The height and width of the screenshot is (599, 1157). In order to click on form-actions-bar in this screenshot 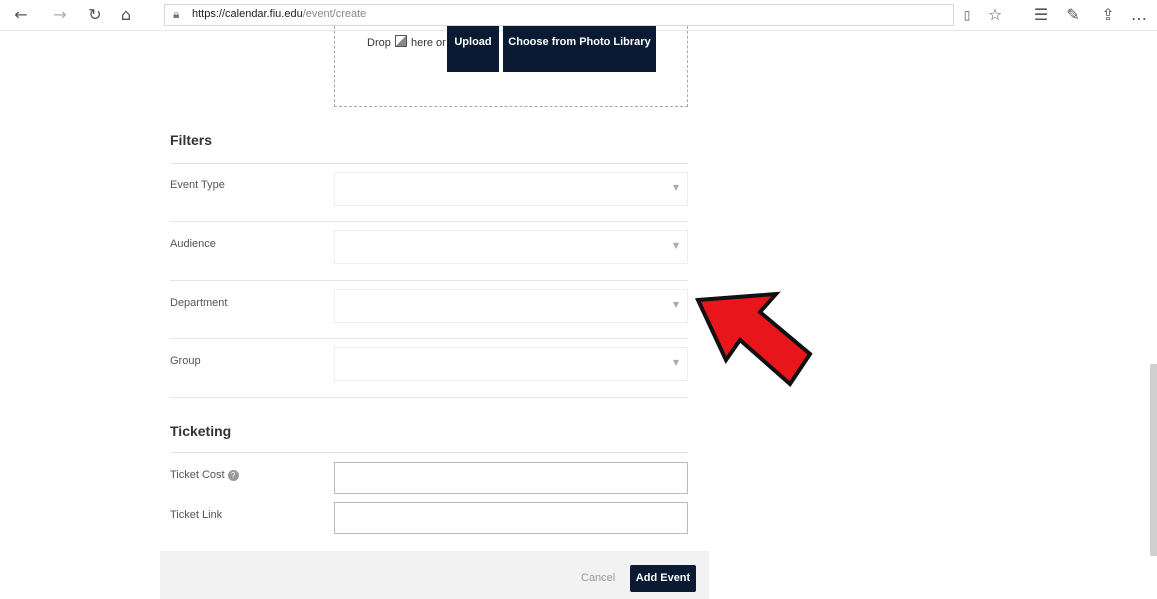, I will do `click(434, 575)`.